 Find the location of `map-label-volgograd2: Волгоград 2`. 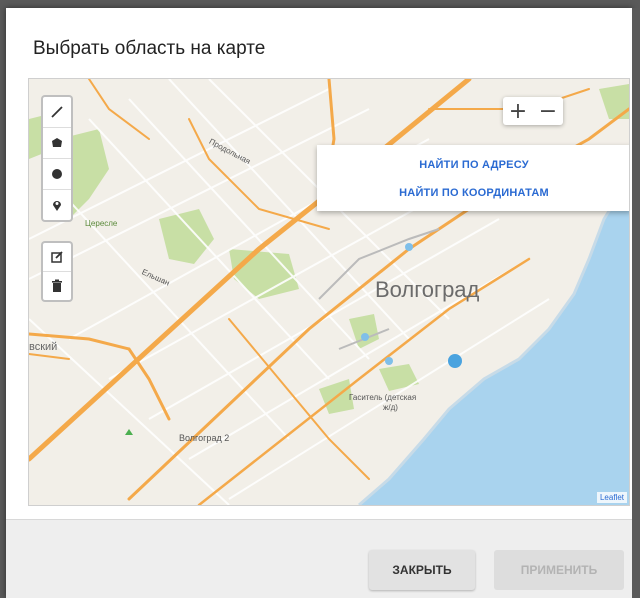

map-label-volgograd2: Волгоград 2 is located at coordinates (204, 438).